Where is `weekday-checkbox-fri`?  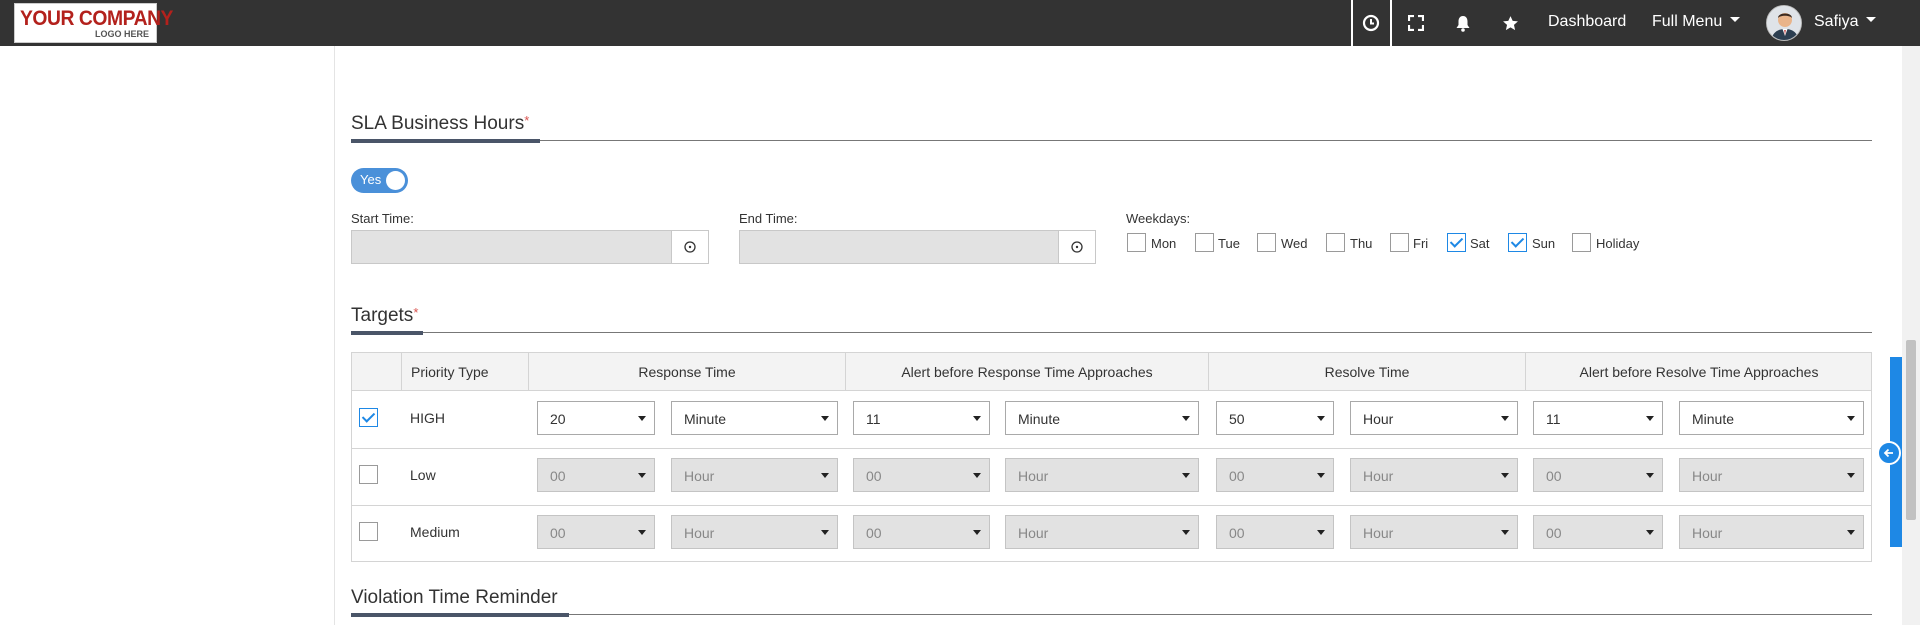
weekday-checkbox-fri is located at coordinates (1399, 242).